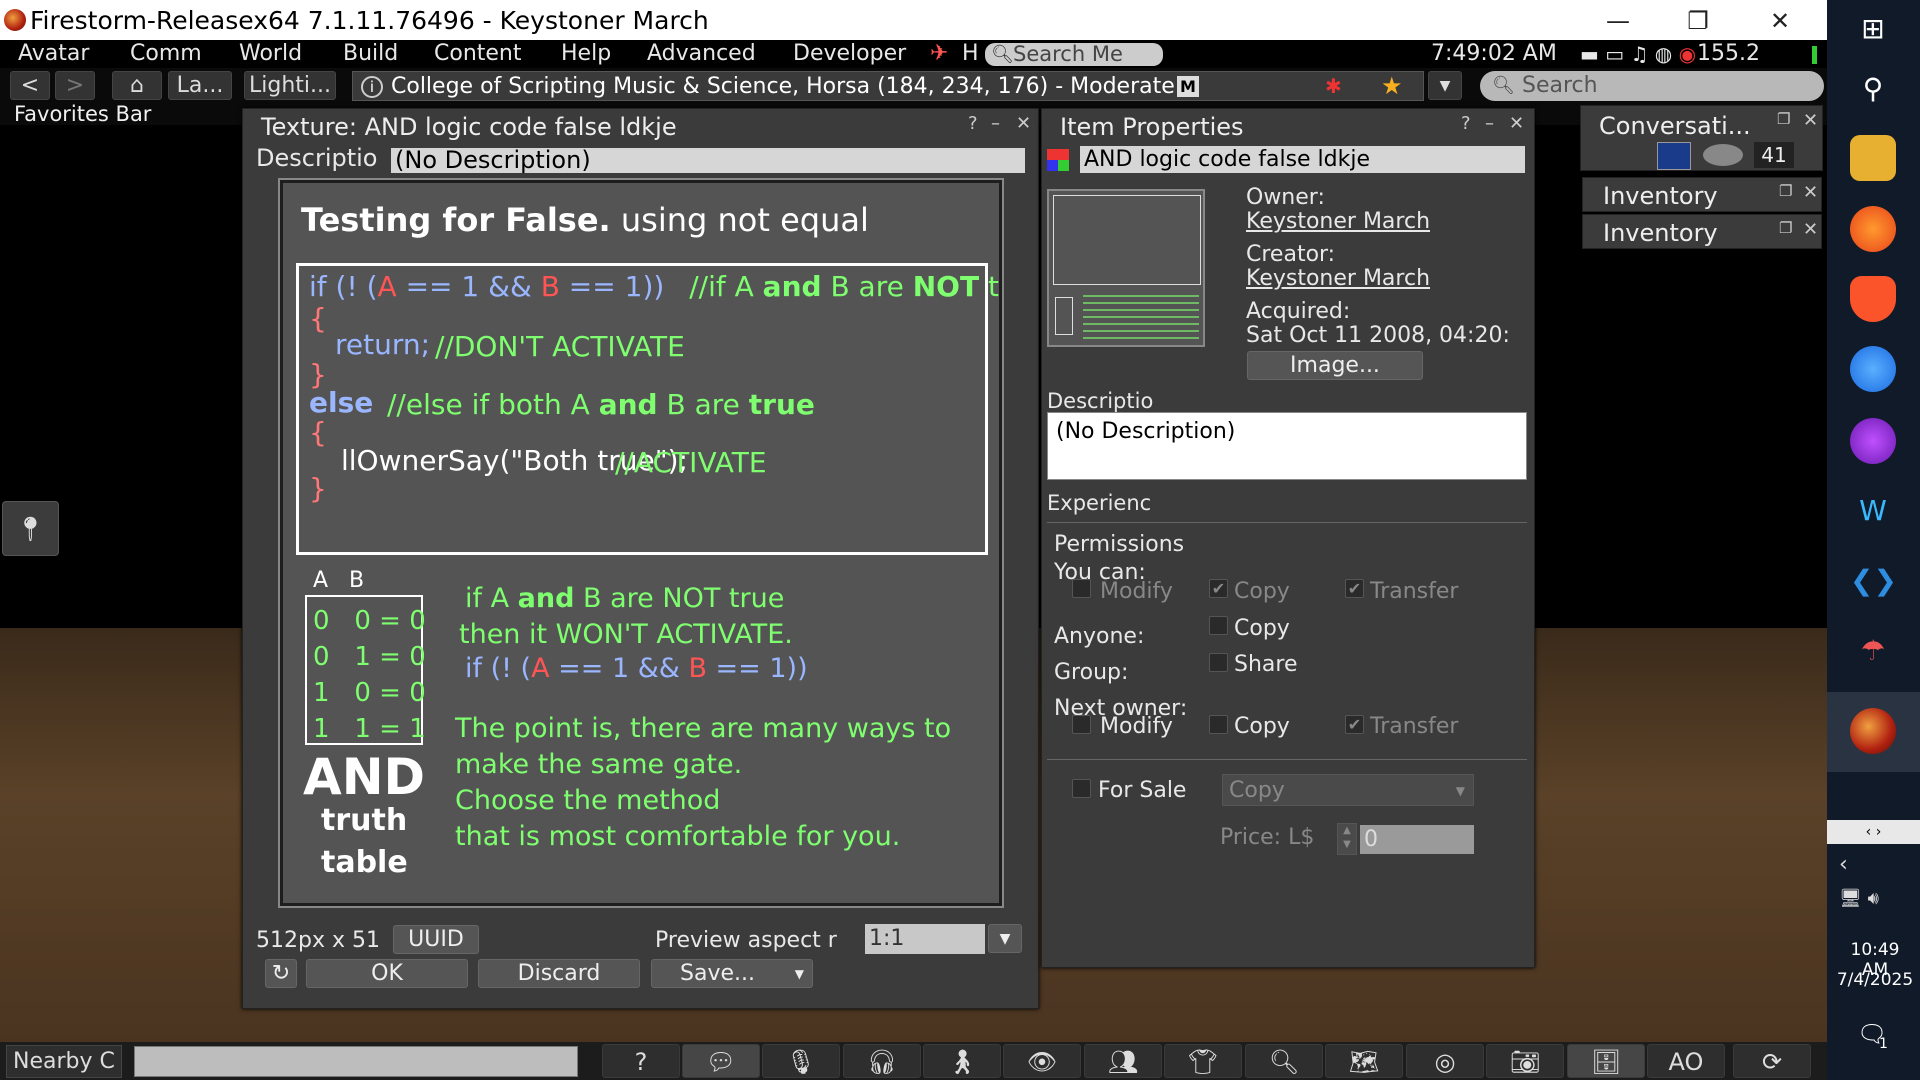 This screenshot has height=1080, width=1920. What do you see at coordinates (1873, 369) in the screenshot?
I see `firefox-dev-icon` at bounding box center [1873, 369].